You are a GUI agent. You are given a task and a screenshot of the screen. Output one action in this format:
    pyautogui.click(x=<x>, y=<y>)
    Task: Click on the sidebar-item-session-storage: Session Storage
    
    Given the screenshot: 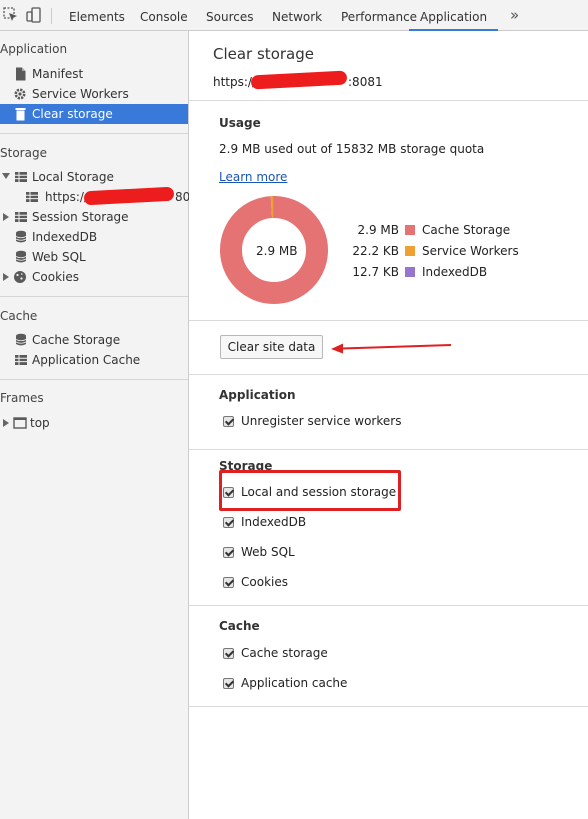 What is the action you would take?
    pyautogui.click(x=94, y=217)
    